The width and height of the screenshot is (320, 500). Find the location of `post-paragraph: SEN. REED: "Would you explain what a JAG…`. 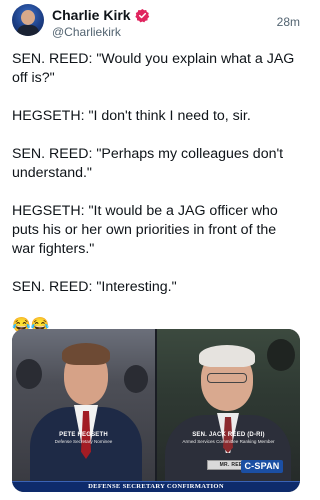

post-paragraph: SEN. REED: "Would you explain what a JAG… is located at coordinates (153, 68).